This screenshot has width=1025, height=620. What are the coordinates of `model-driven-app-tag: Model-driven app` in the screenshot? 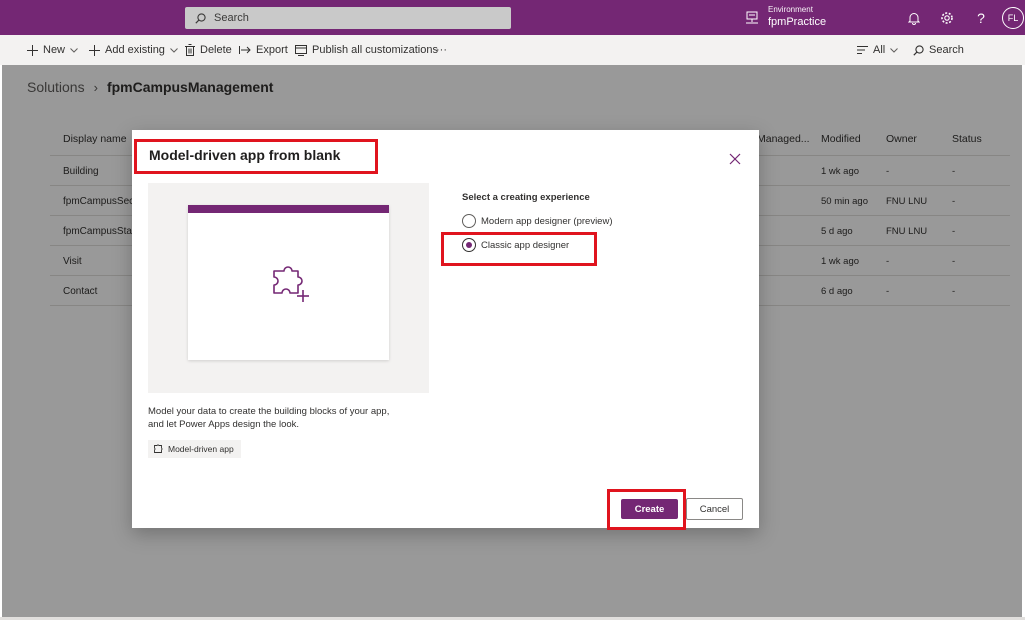 It's located at (194, 449).